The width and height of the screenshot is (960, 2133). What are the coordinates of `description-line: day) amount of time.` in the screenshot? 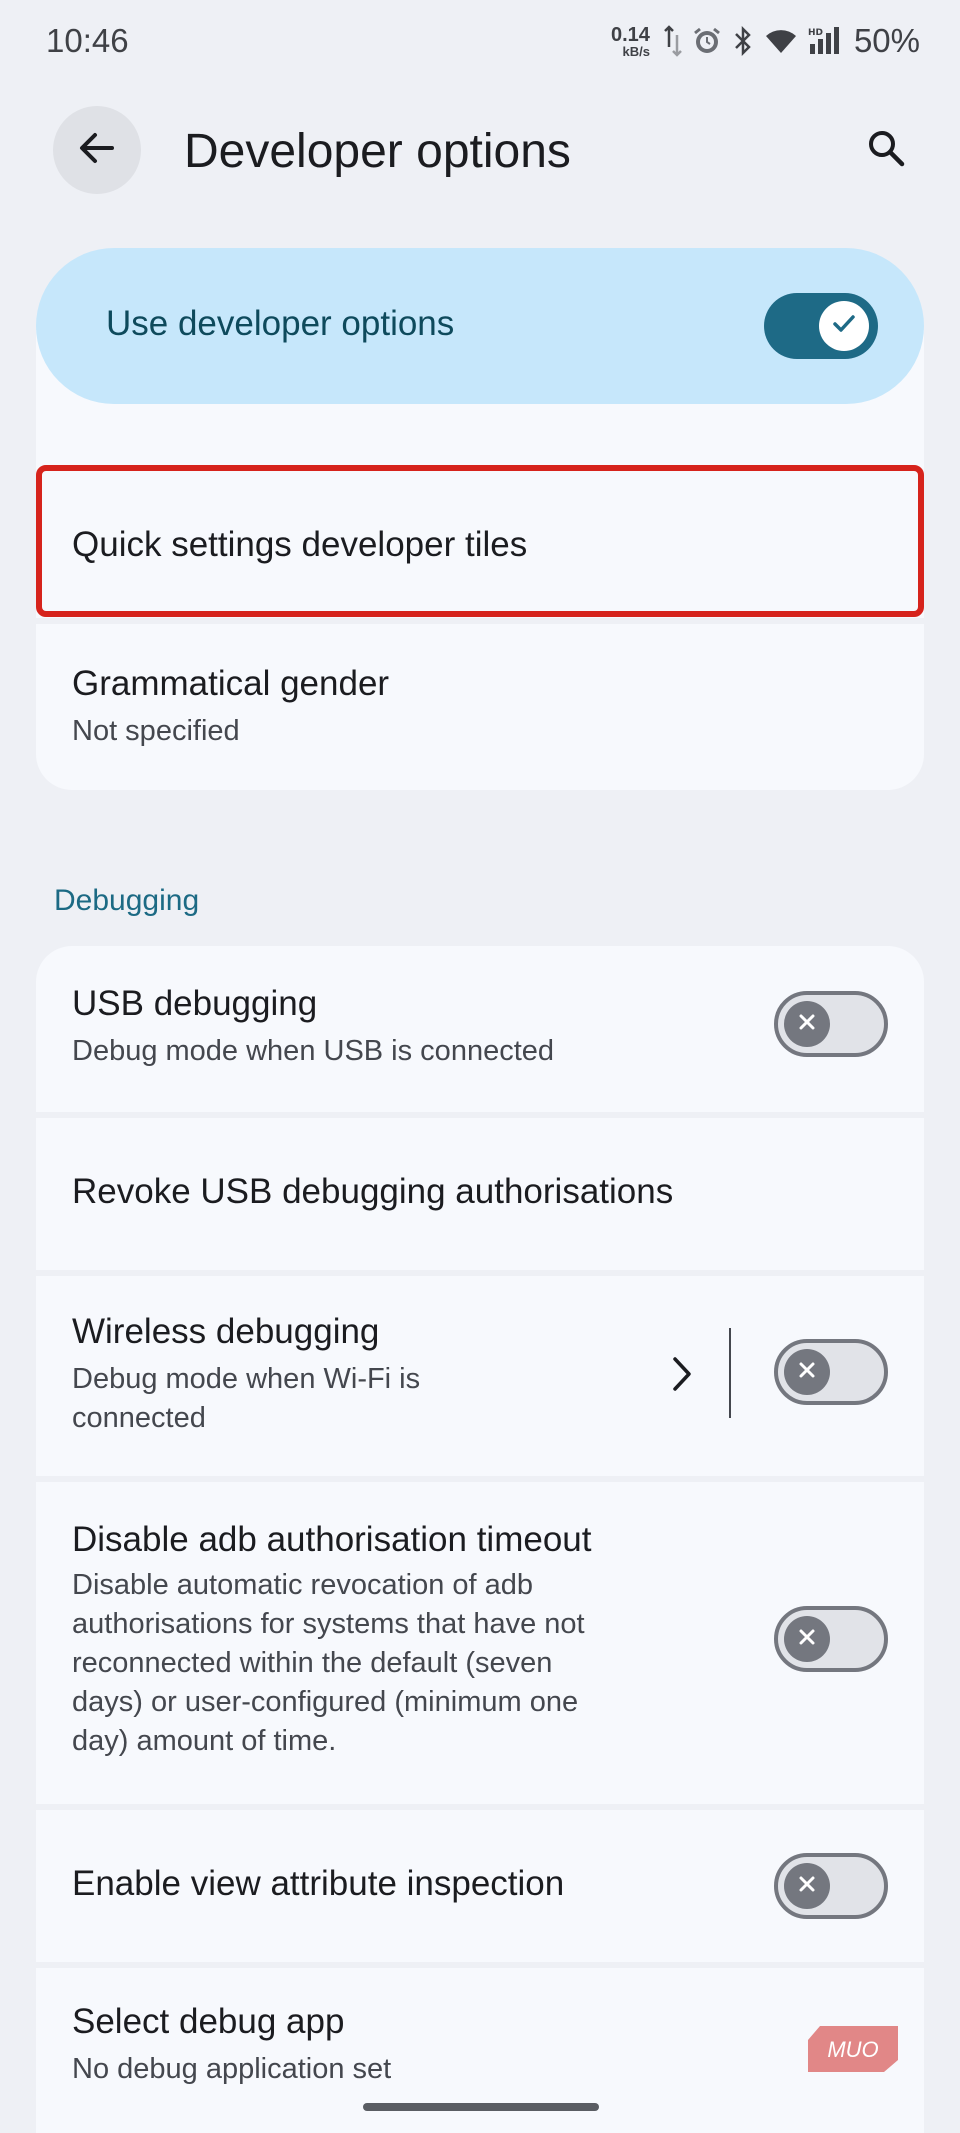 It's located at (204, 1741).